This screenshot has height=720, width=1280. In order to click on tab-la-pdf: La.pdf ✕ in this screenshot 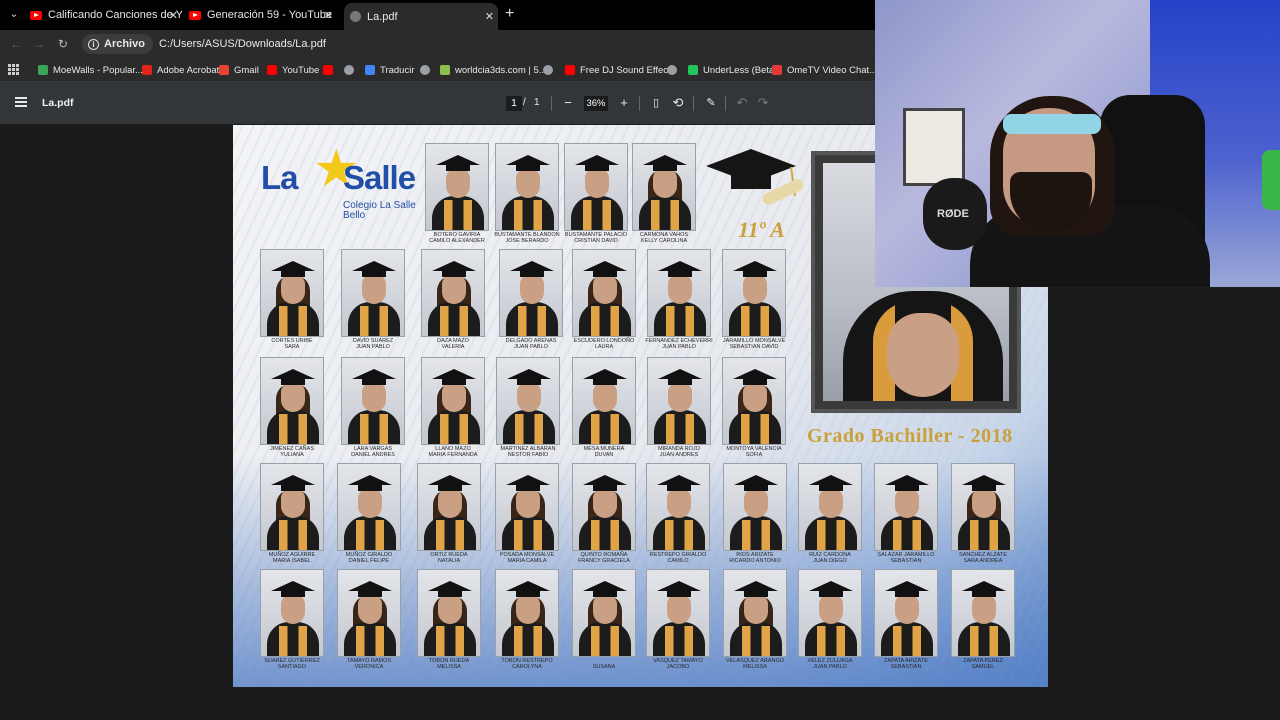, I will do `click(421, 16)`.